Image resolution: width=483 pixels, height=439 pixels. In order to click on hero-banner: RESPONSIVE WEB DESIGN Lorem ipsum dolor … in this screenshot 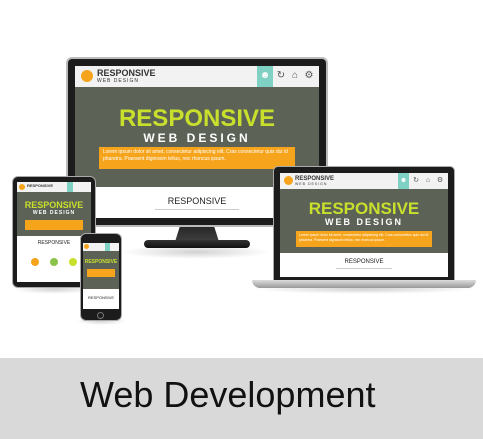, I will do `click(364, 221)`.